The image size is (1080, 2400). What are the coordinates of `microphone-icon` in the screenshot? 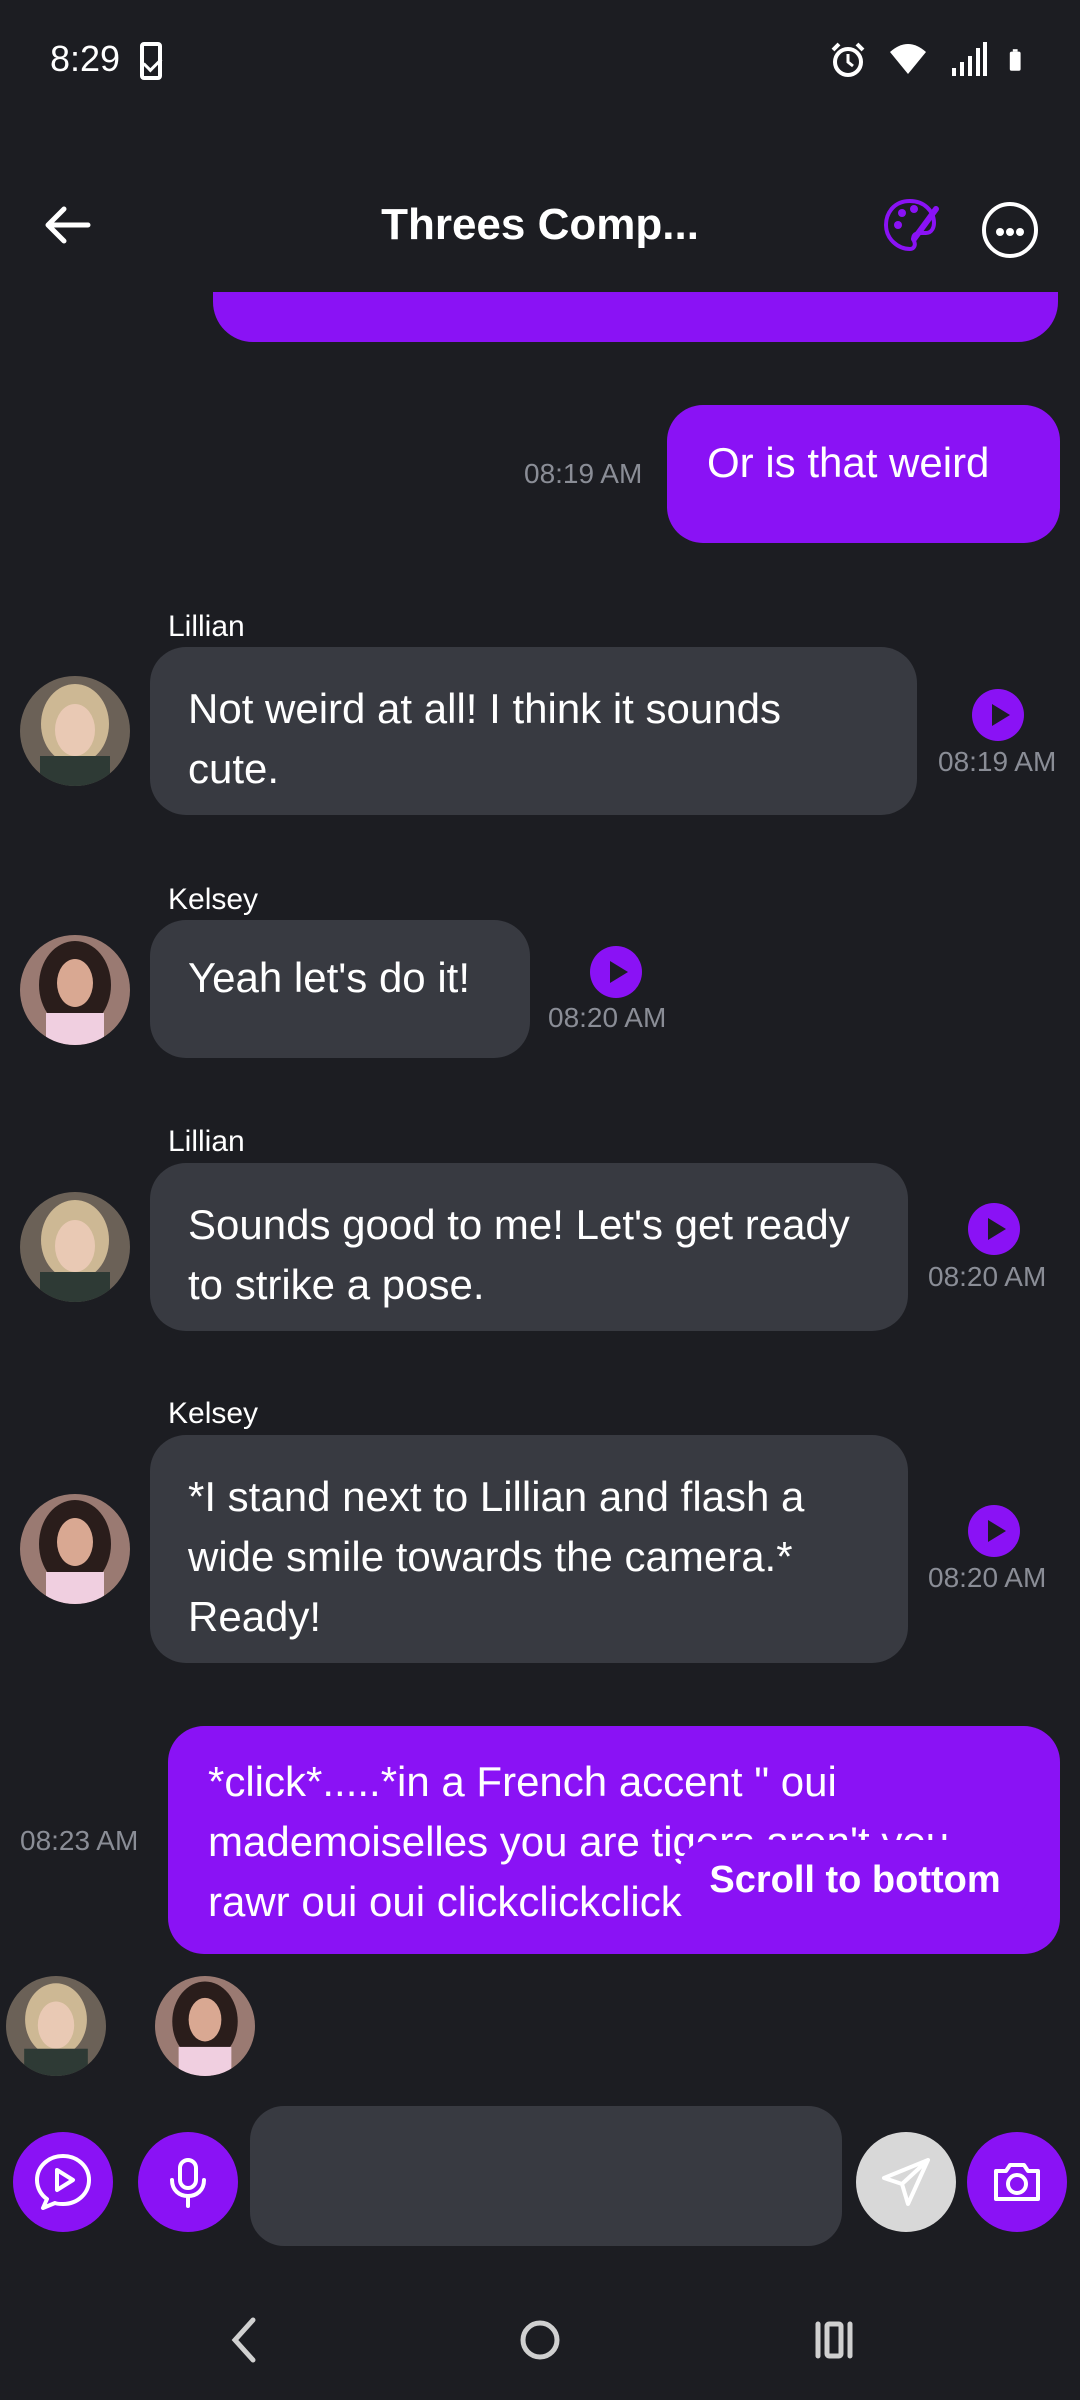 It's located at (188, 2183).